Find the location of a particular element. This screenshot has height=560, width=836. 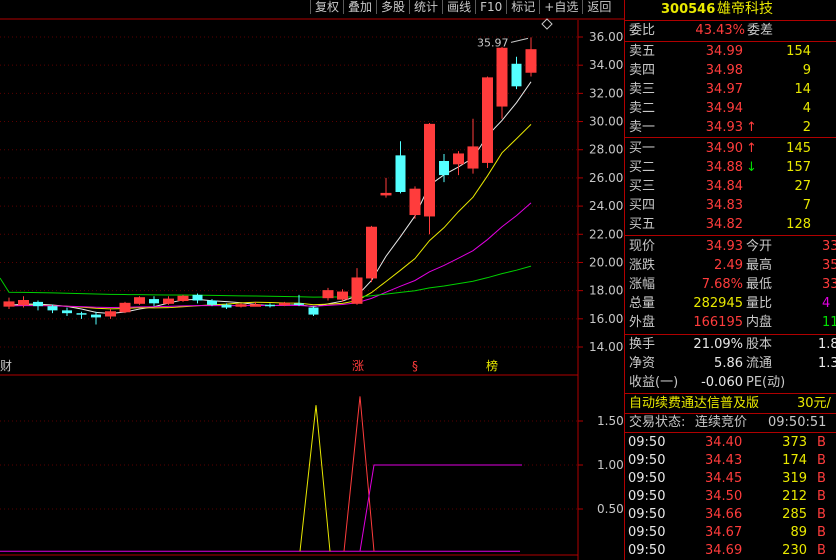

tick-price: 34.45 is located at coordinates (724, 478).